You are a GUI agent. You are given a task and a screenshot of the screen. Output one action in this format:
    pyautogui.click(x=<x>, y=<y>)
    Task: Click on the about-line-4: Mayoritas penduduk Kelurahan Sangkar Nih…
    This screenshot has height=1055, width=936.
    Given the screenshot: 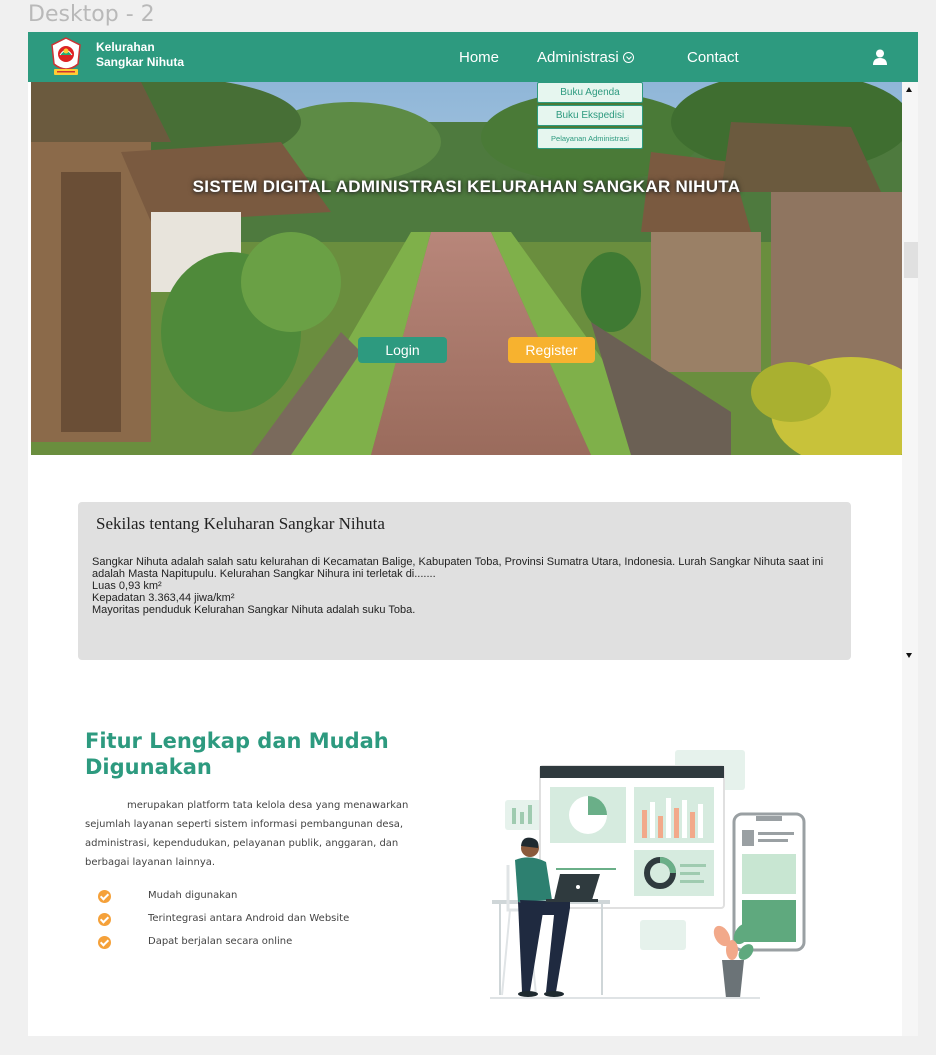 What is the action you would take?
    pyautogui.click(x=254, y=610)
    